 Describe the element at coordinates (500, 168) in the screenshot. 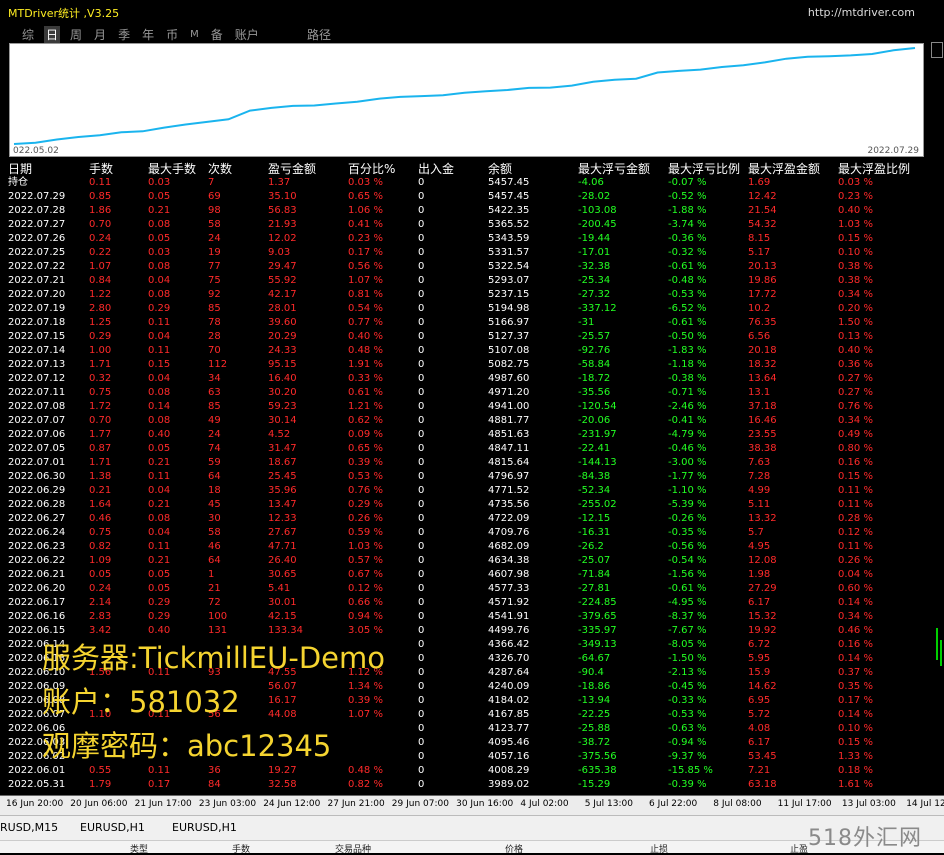

I see `column-header: 余额` at that location.